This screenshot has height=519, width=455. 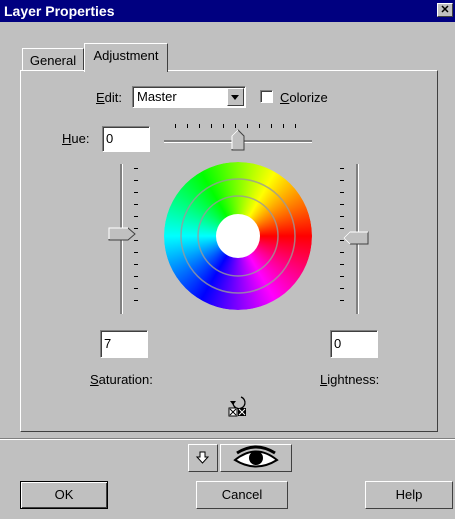 I want to click on separator-highlight, so click(x=227, y=439).